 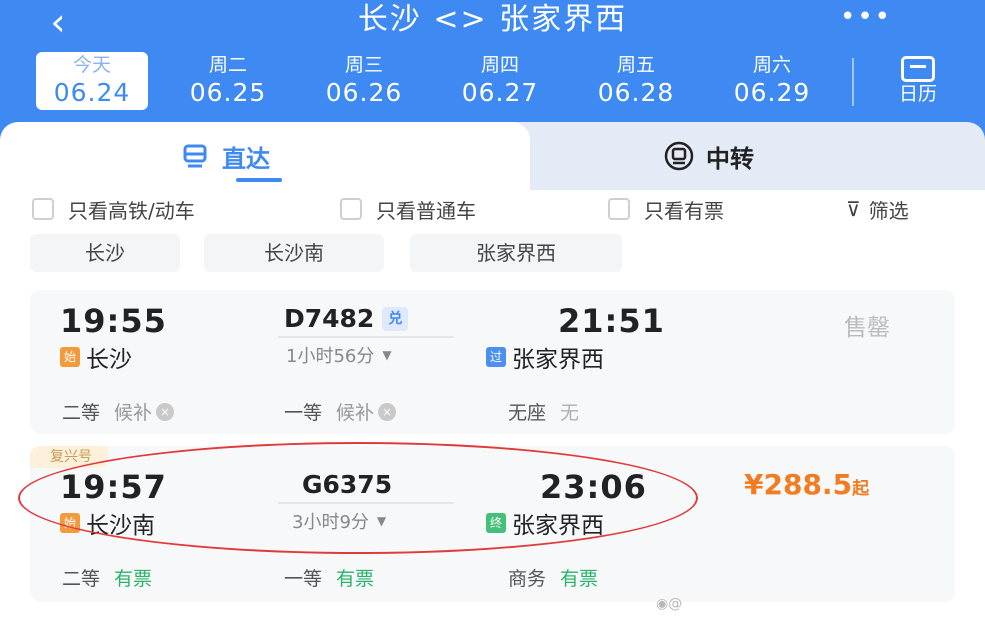 What do you see at coordinates (120, 526) in the screenshot?
I see `depart-station-name: 长沙南` at bounding box center [120, 526].